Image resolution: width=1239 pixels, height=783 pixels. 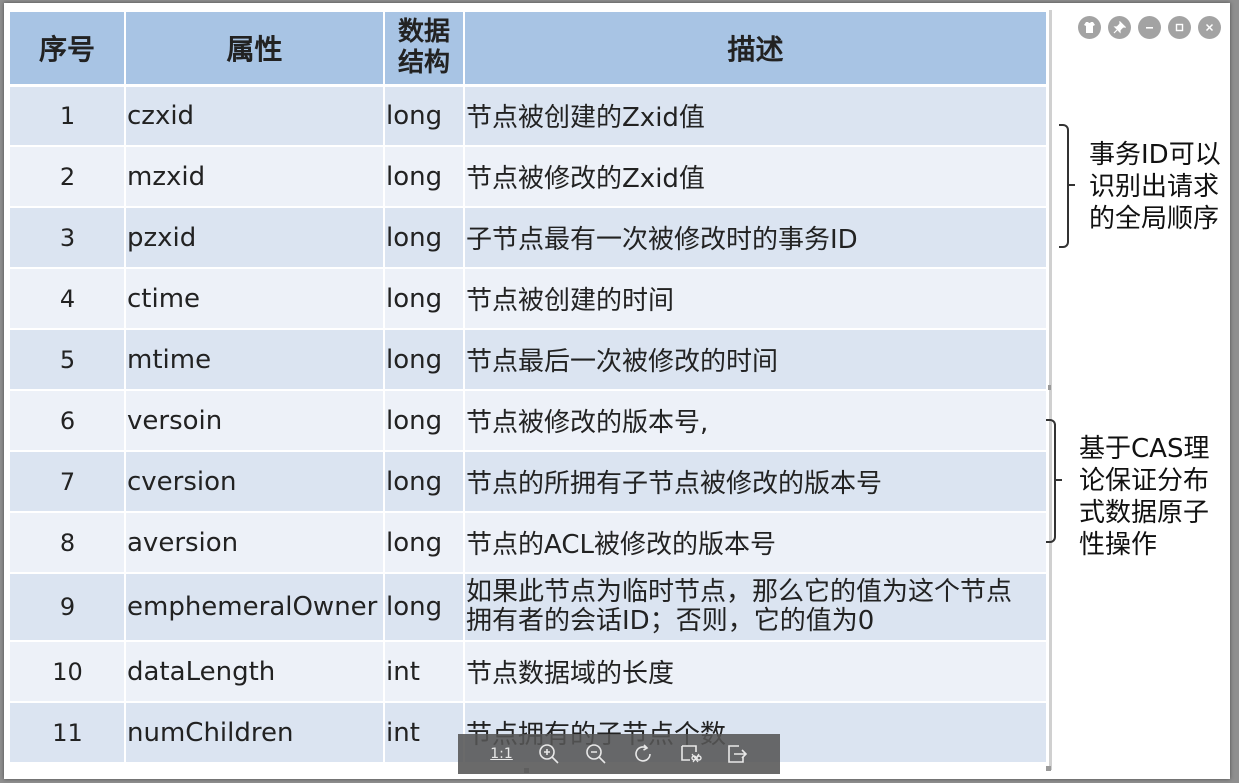 What do you see at coordinates (68, 672) in the screenshot?
I see `cell-num: 10` at bounding box center [68, 672].